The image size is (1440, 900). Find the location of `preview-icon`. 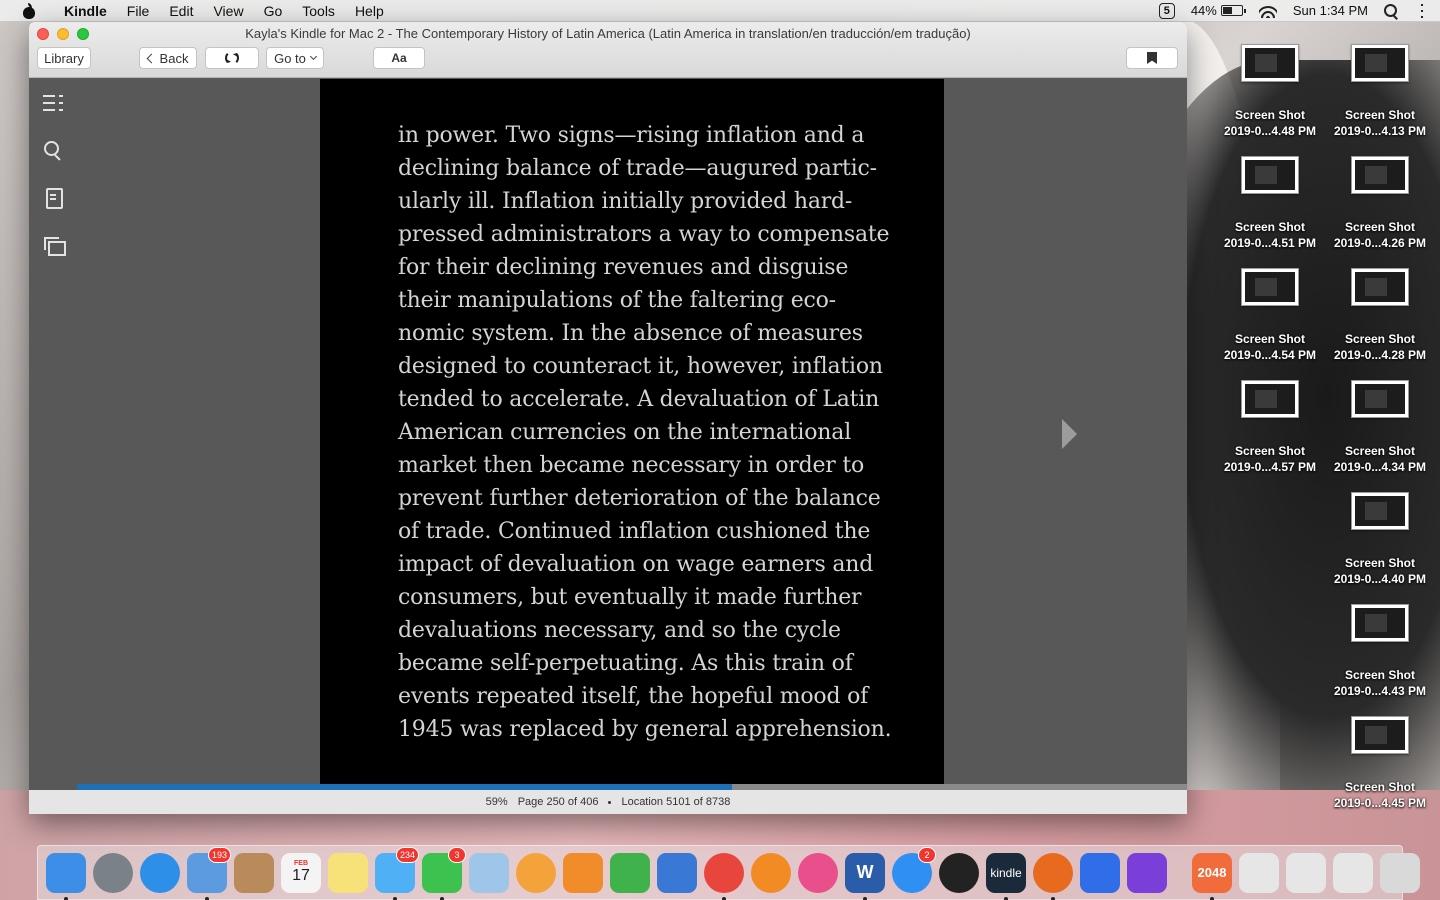

preview-icon is located at coordinates (489, 873).